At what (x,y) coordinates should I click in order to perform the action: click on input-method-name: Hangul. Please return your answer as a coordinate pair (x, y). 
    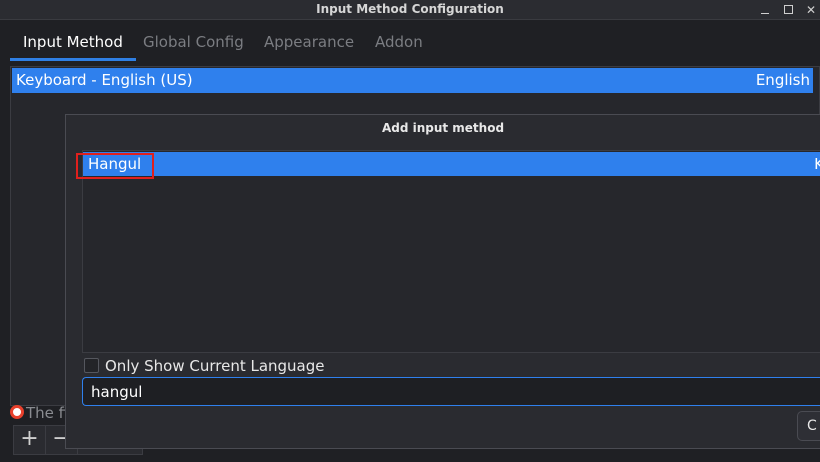
    Looking at the image, I should click on (115, 164).